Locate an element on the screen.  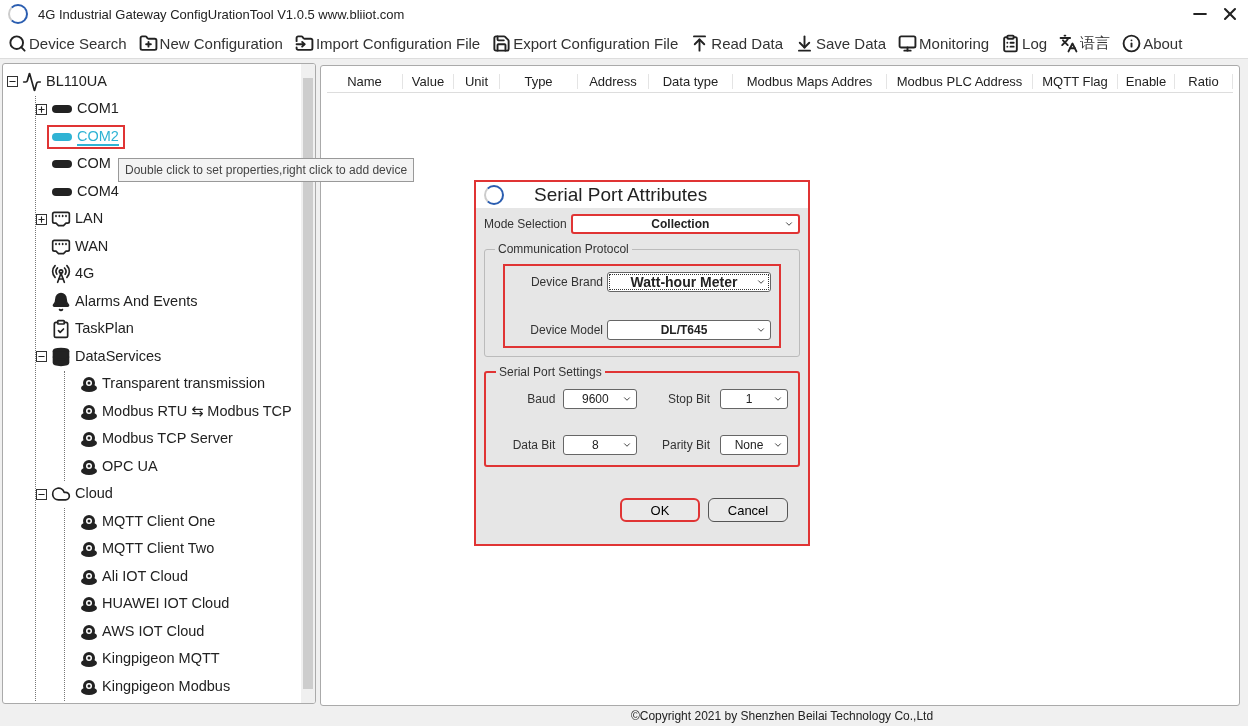
tree-item: OPC UA is located at coordinates (130, 466).